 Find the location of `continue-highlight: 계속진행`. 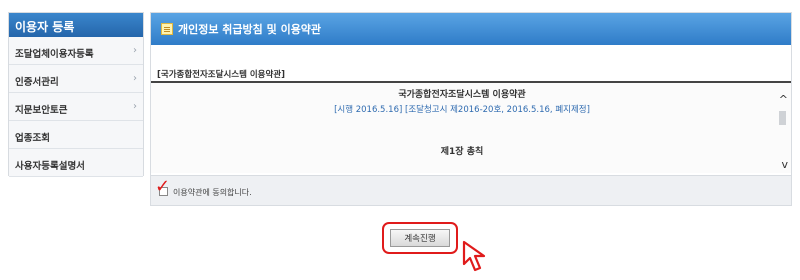

continue-highlight: 계속진행 is located at coordinates (420, 238).